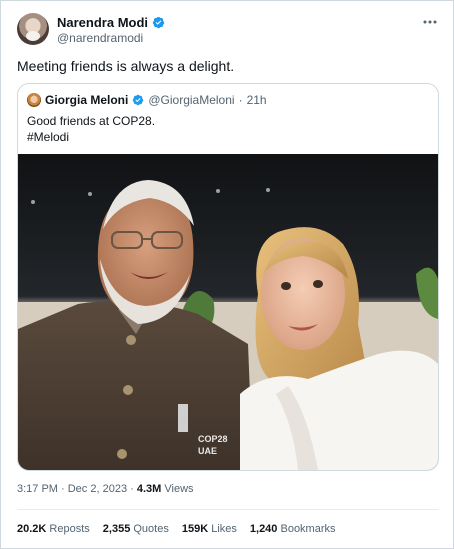 Image resolution: width=454 pixels, height=549 pixels. What do you see at coordinates (179, 489) in the screenshot?
I see `views-label: Views` at bounding box center [179, 489].